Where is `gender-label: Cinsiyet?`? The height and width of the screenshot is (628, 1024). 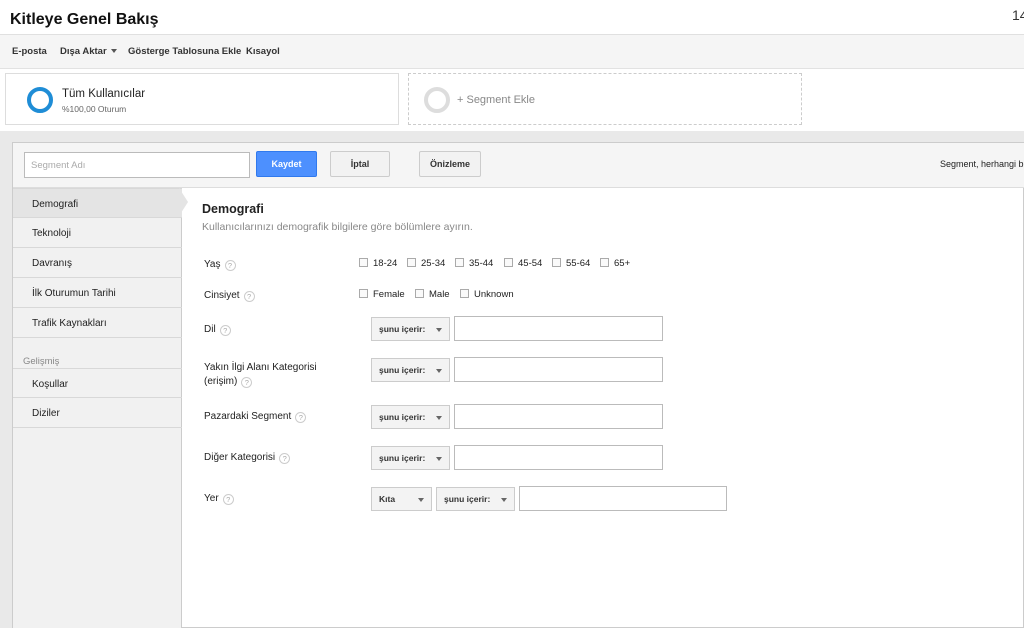
gender-label: Cinsiyet? is located at coordinates (229, 296).